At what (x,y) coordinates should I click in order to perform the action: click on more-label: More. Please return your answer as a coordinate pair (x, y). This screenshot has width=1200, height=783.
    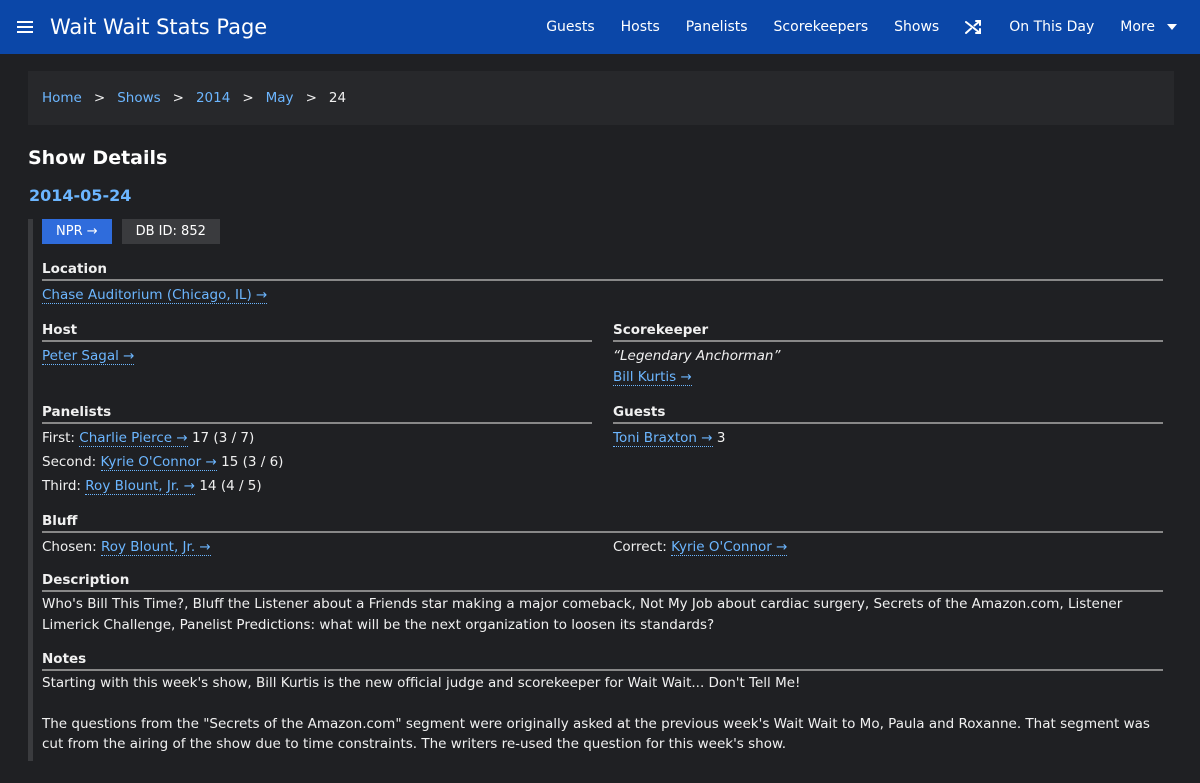
    Looking at the image, I should click on (1137, 27).